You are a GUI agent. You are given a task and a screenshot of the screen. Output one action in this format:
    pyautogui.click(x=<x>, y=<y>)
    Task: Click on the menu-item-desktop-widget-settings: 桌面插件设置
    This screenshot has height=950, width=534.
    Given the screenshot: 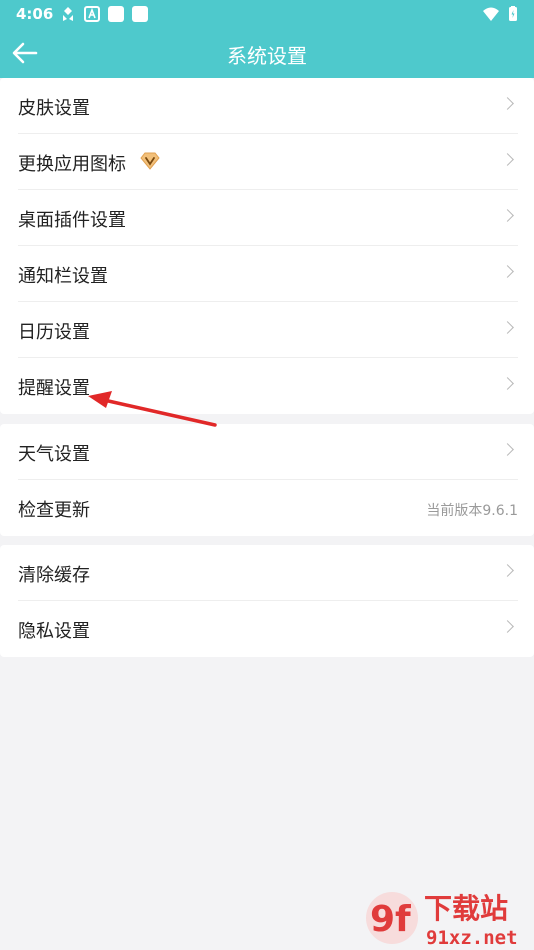 What is the action you would take?
    pyautogui.click(x=268, y=218)
    